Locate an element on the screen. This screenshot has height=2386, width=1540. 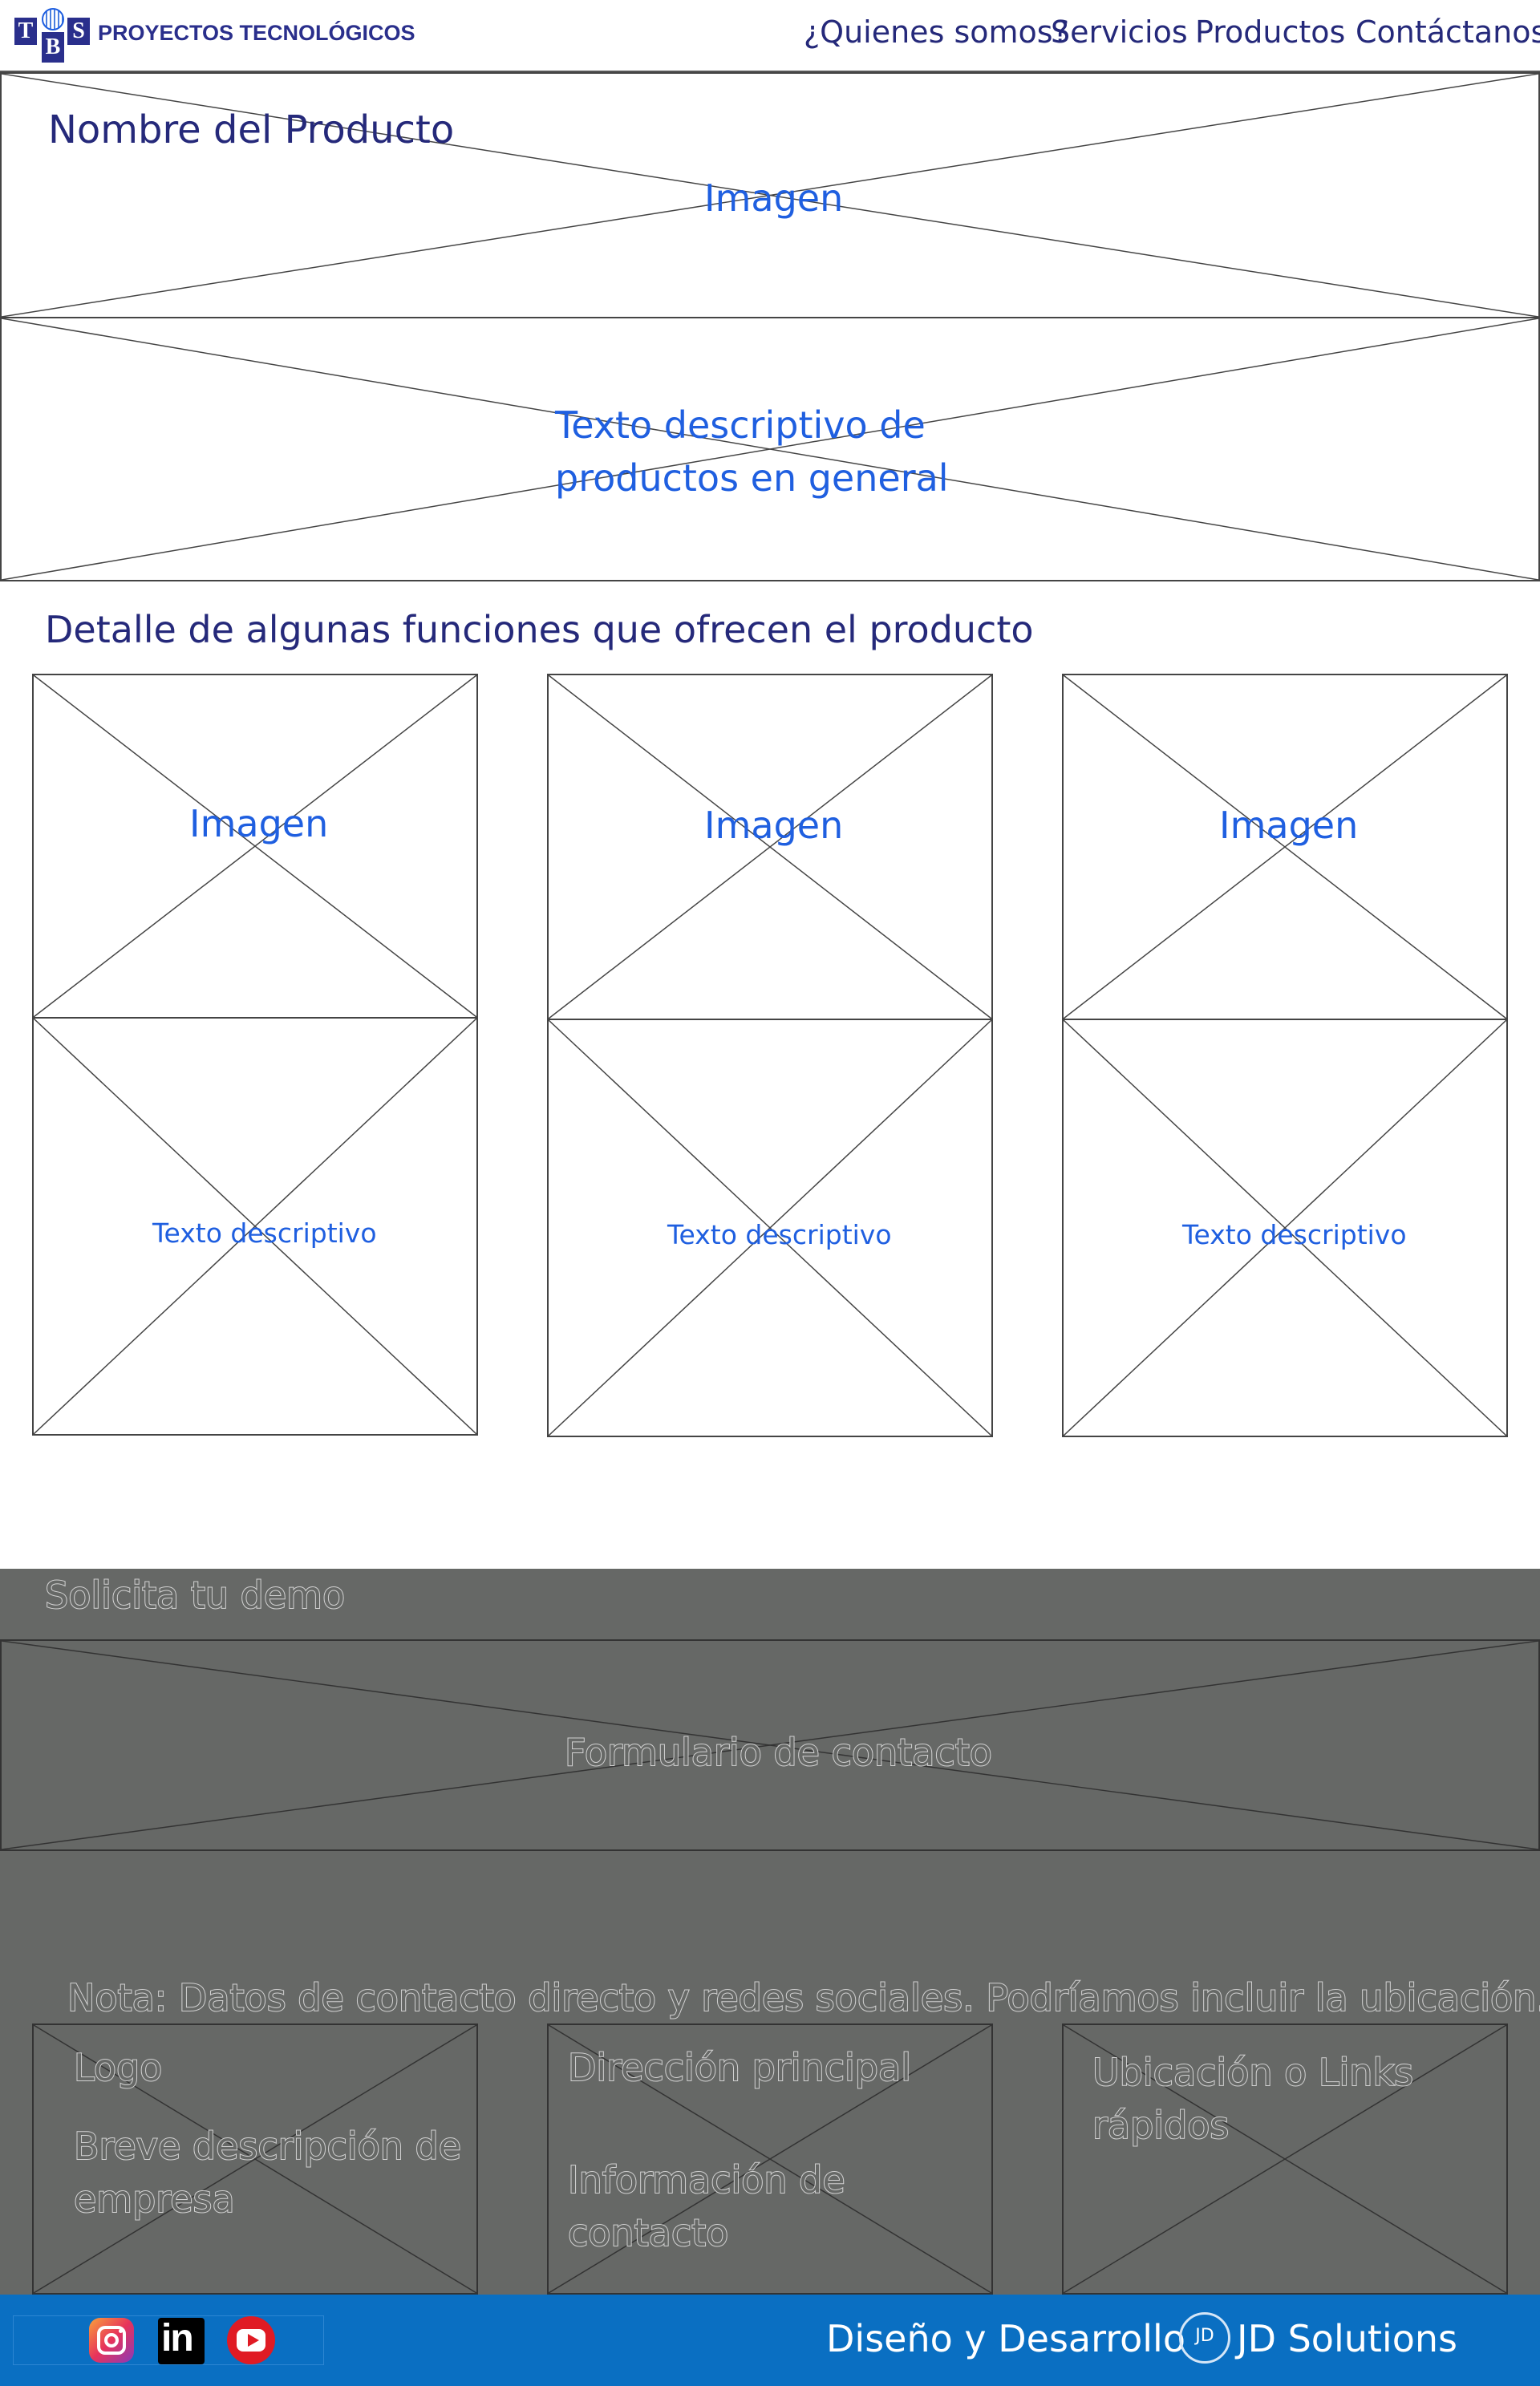
logo-text: PROYECTOS TECNOLÓGICOS is located at coordinates (256, 33).